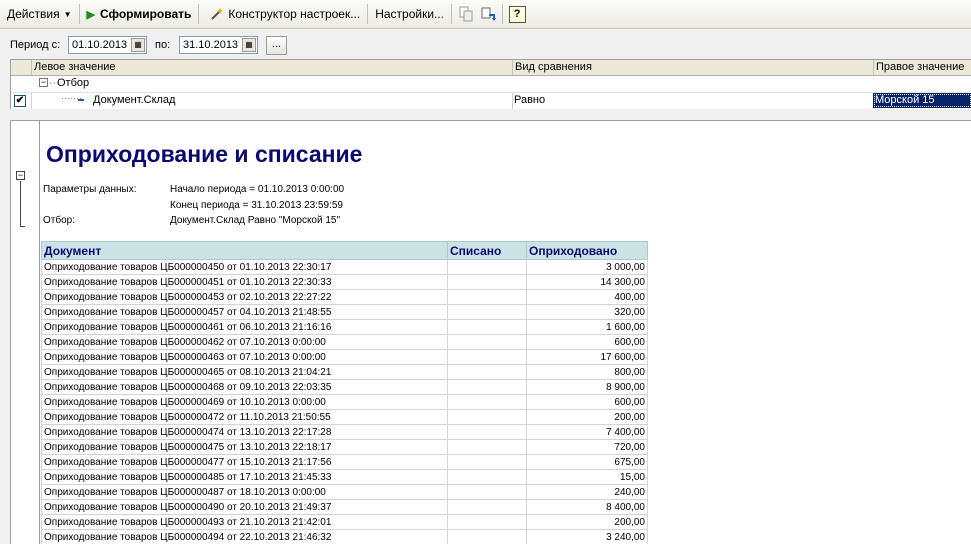 This screenshot has width=971, height=544. What do you see at coordinates (587, 267) in the screenshot?
I see `cell-received: 3 000,00` at bounding box center [587, 267].